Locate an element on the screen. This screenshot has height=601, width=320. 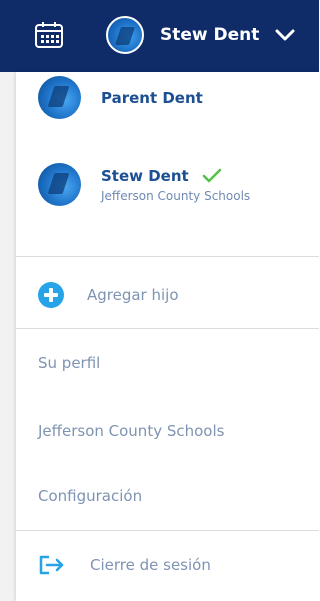
plus-circle-icon is located at coordinates (51, 295).